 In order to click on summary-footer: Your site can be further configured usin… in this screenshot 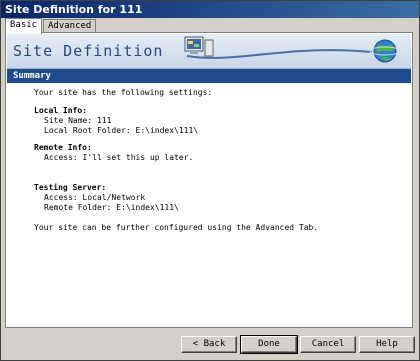, I will do `click(176, 227)`.